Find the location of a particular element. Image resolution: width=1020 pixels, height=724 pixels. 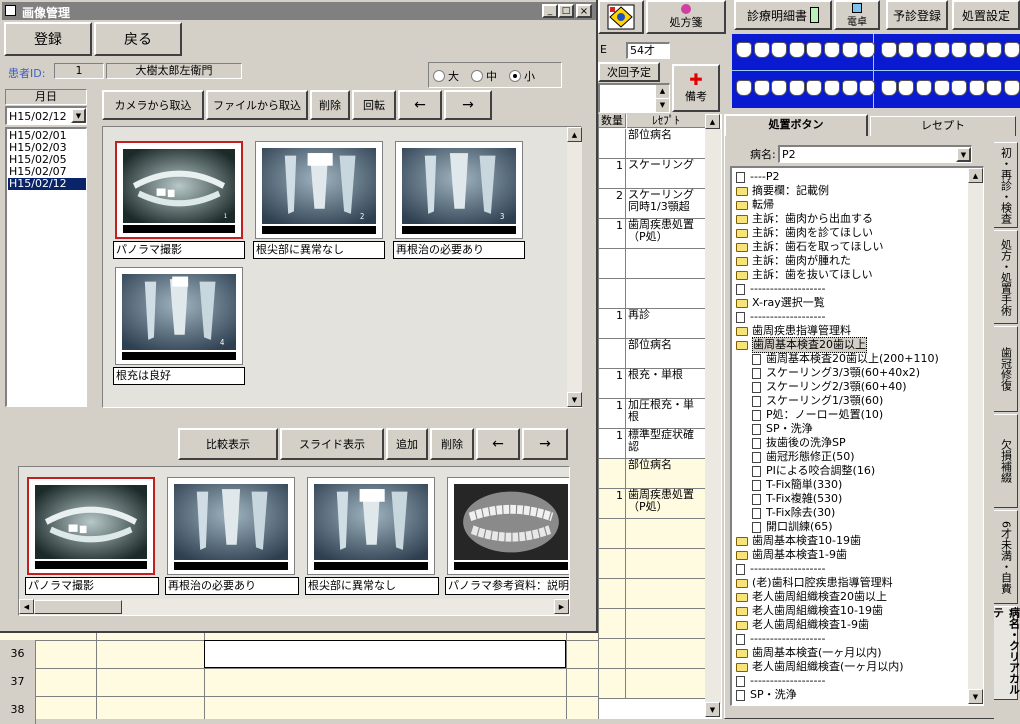

tree-item: 開口訓練(65) is located at coordinates (851, 527).